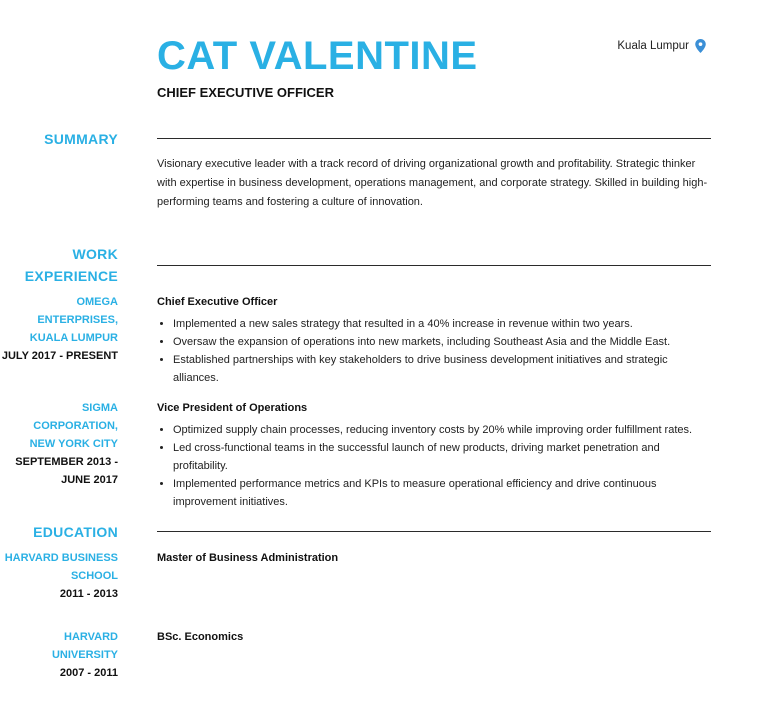 The image size is (760, 702). Describe the element at coordinates (77, 311) in the screenshot. I see `job-org-line1: OMEGA ENTERPRISES,` at that location.